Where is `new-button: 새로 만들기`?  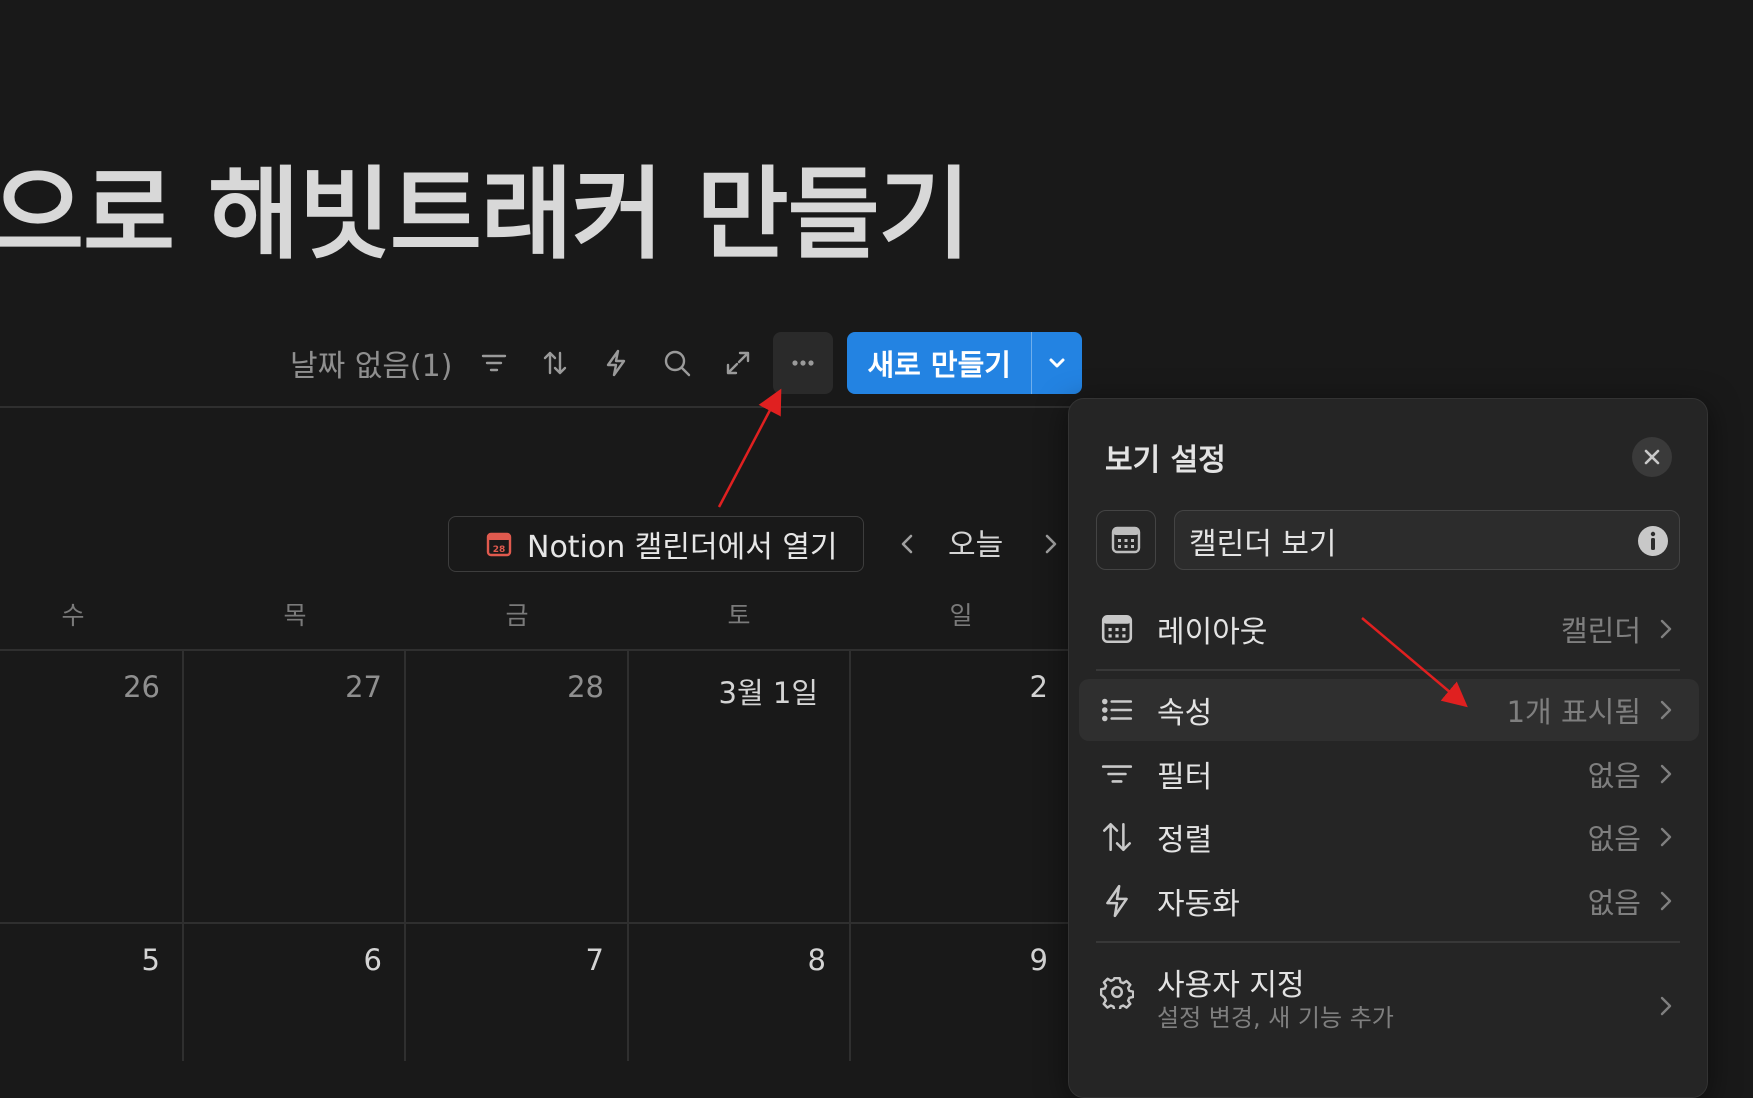 new-button: 새로 만들기 is located at coordinates (964, 363).